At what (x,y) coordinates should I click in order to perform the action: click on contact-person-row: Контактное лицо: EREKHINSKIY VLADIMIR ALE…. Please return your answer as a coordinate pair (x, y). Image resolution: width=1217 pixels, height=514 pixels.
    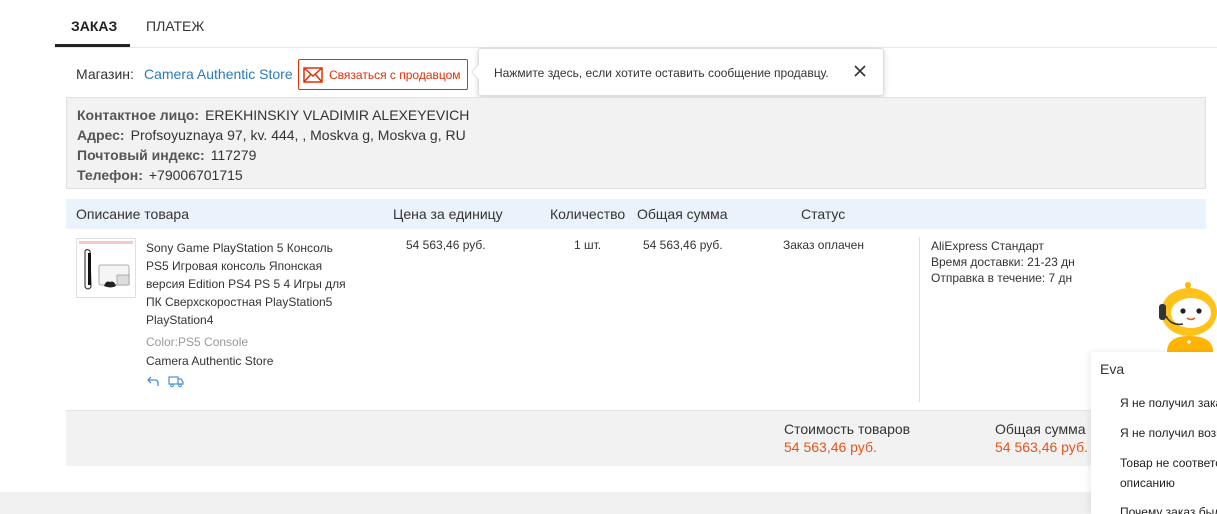
    Looking at the image, I should click on (273, 115).